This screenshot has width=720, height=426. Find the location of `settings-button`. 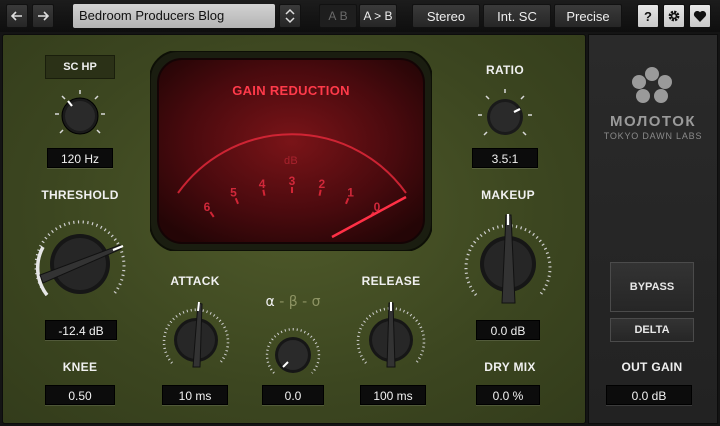

settings-button is located at coordinates (674, 16).